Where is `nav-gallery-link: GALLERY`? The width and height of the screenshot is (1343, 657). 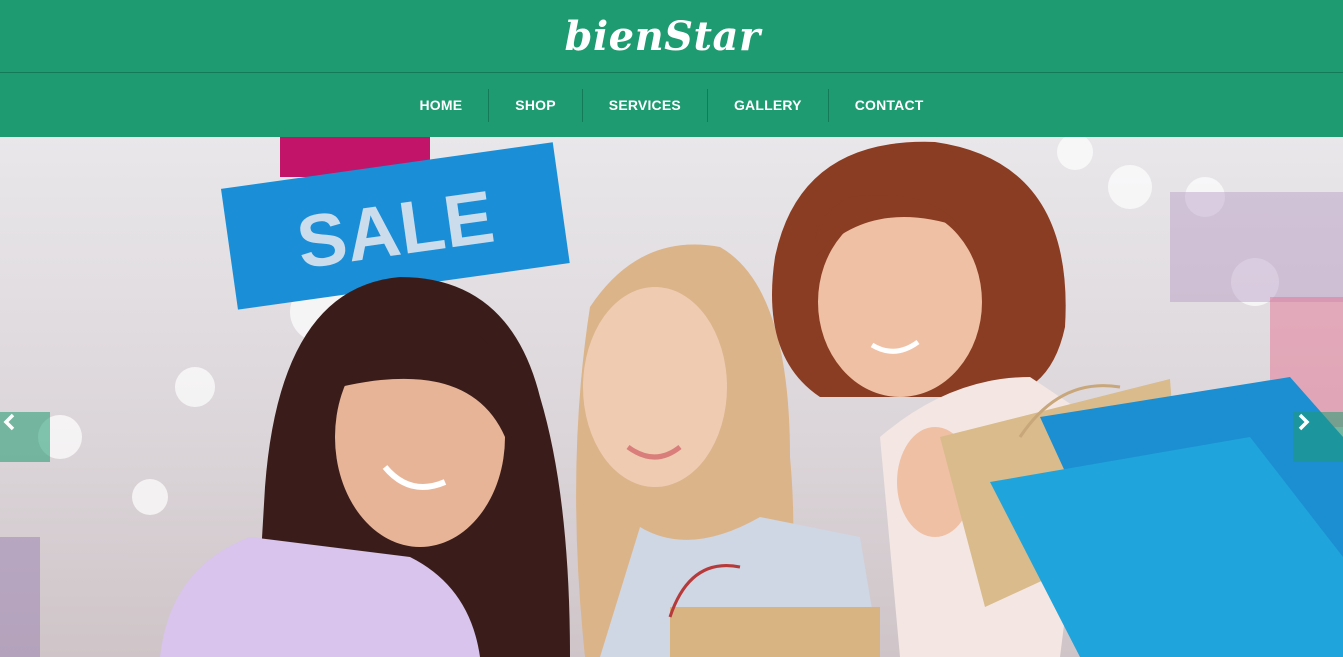 nav-gallery-link: GALLERY is located at coordinates (768, 105).